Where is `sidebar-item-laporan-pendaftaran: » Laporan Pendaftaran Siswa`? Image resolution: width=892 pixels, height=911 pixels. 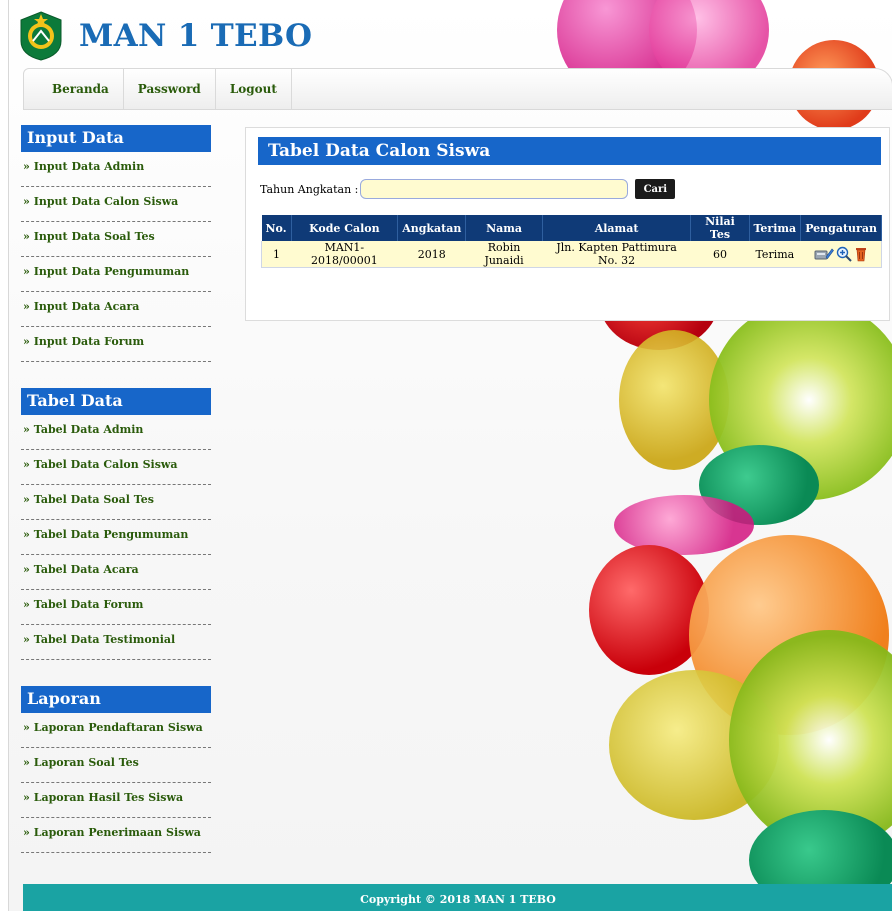 sidebar-item-laporan-pendaftaran: » Laporan Pendaftaran Siswa is located at coordinates (116, 730).